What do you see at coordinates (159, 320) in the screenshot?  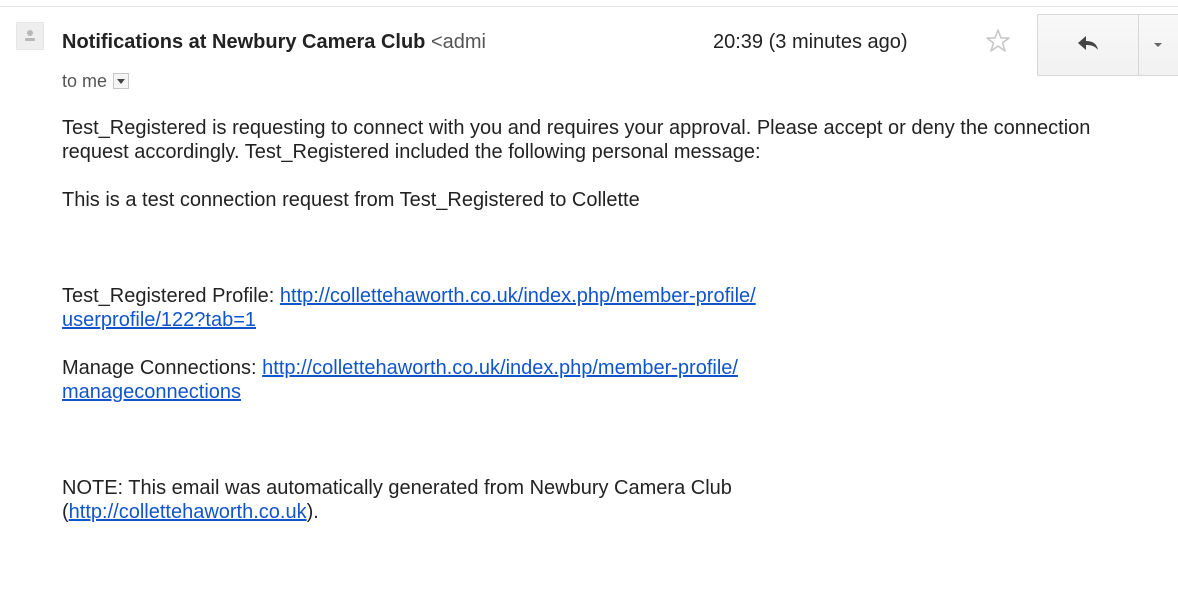 I see `profile-link-continued: userprofile/122?tab=1` at bounding box center [159, 320].